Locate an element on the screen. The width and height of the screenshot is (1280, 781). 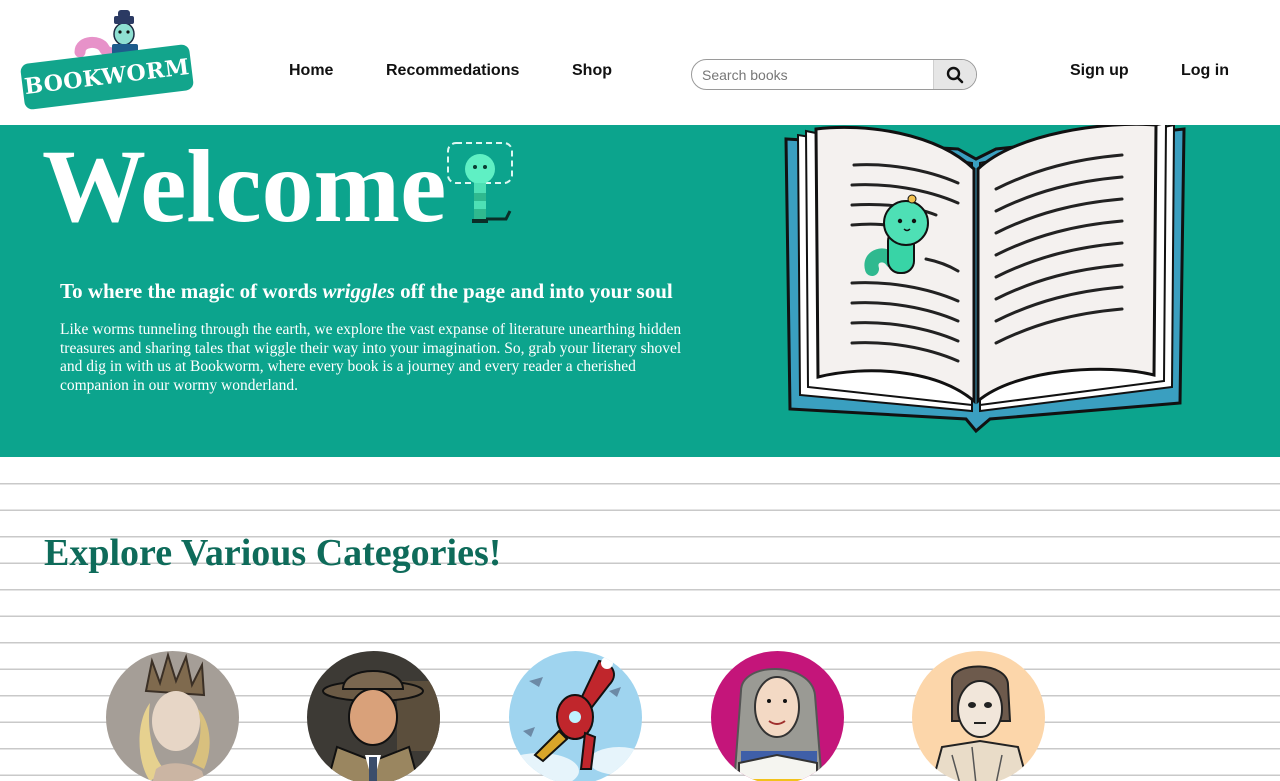
masked-figure-illustration is located at coordinates (978, 716).